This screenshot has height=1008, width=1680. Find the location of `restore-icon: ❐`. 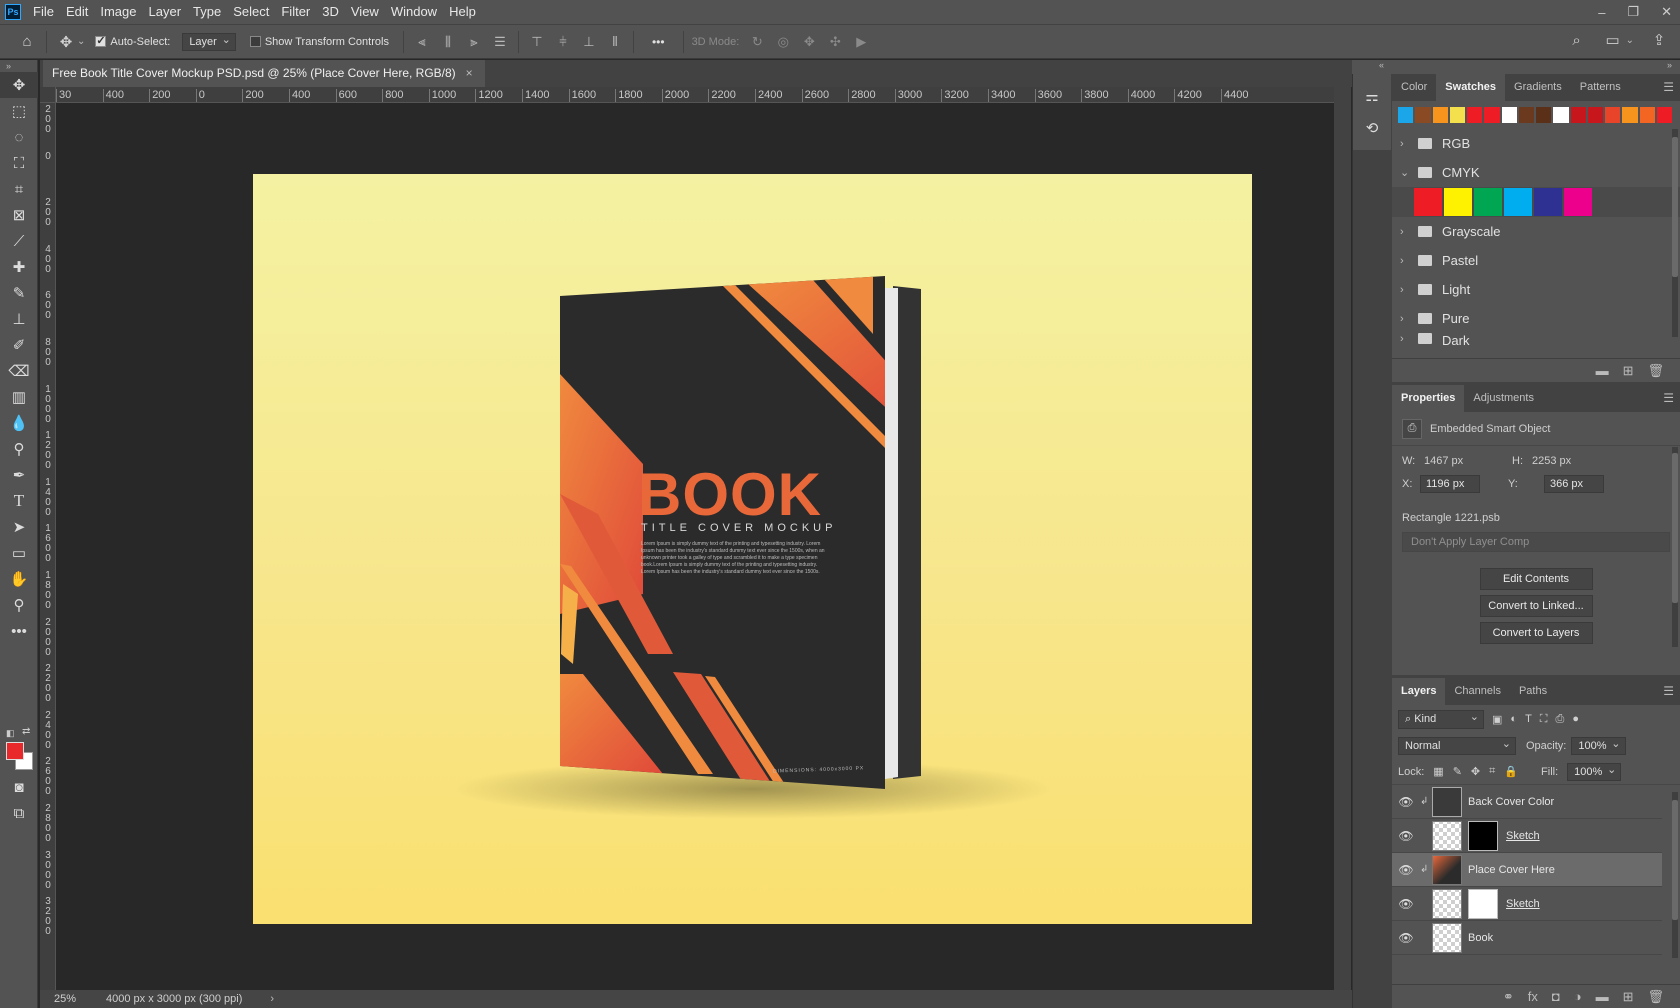

restore-icon: ❐ is located at coordinates (1633, 12).